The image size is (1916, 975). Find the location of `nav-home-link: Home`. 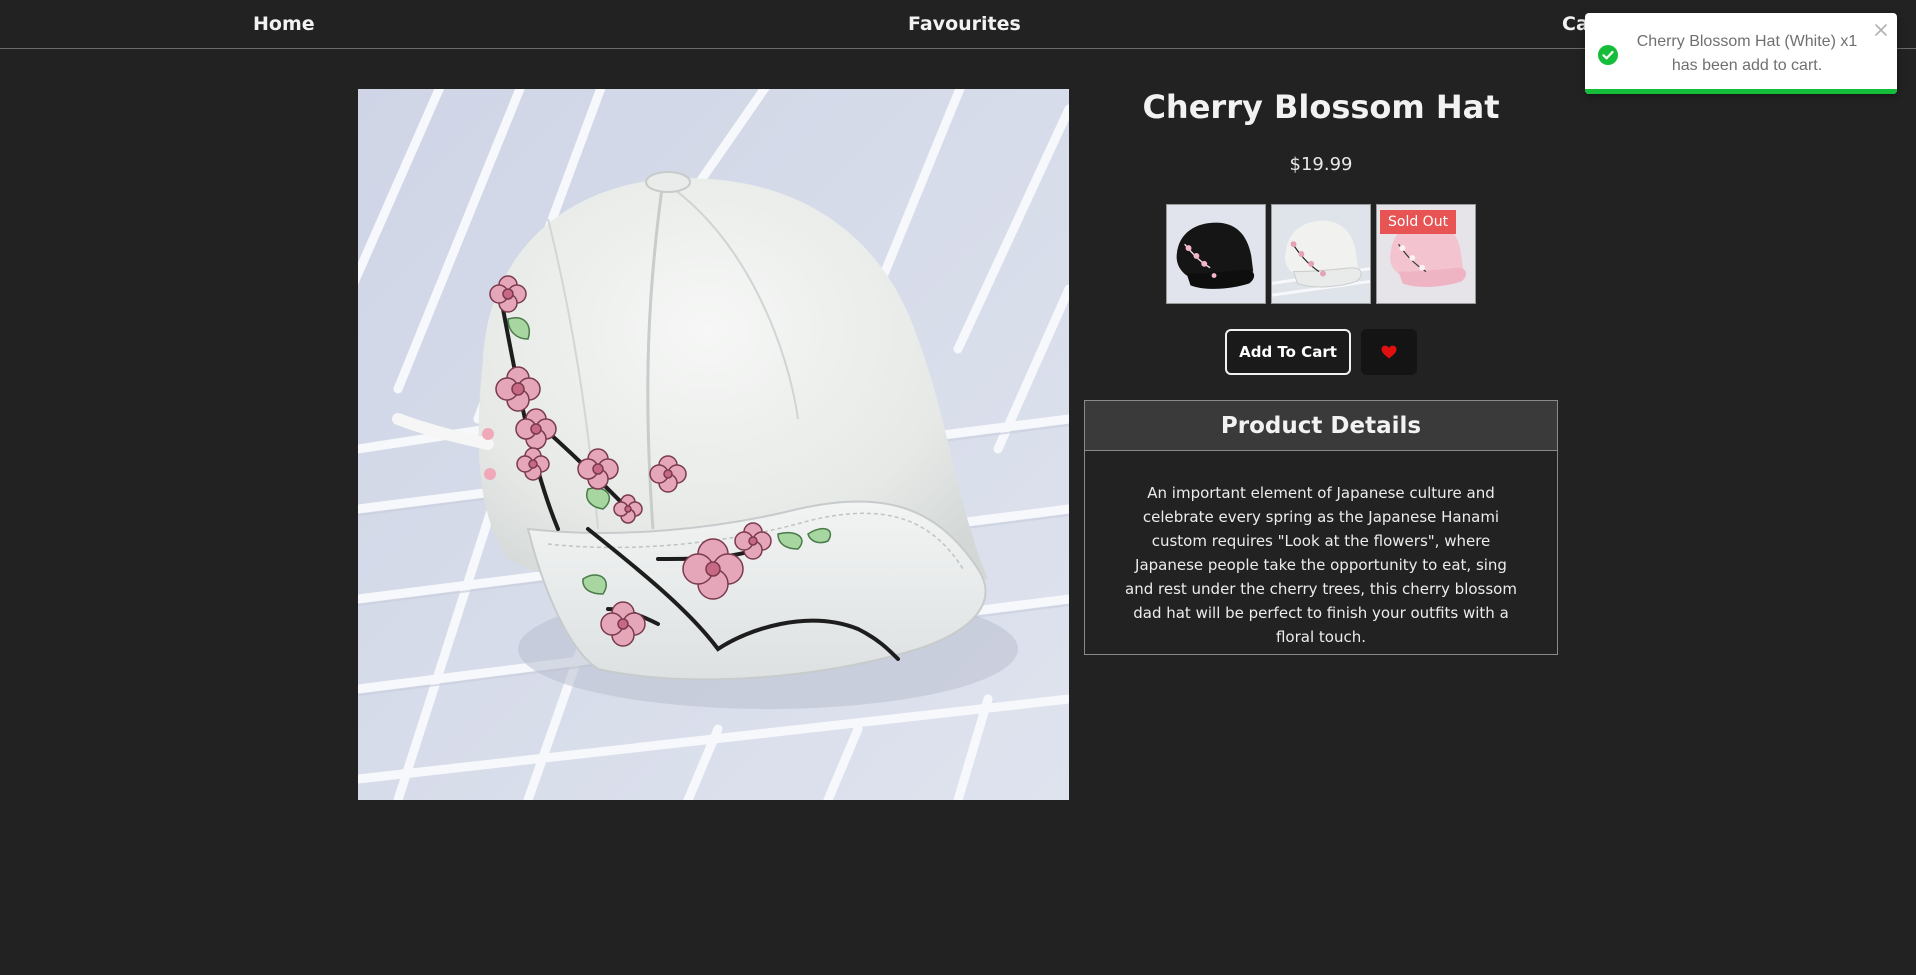

nav-home-link: Home is located at coordinates (284, 24).